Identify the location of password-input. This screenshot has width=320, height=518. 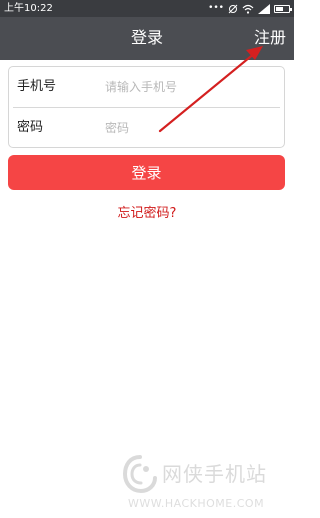
(190, 128).